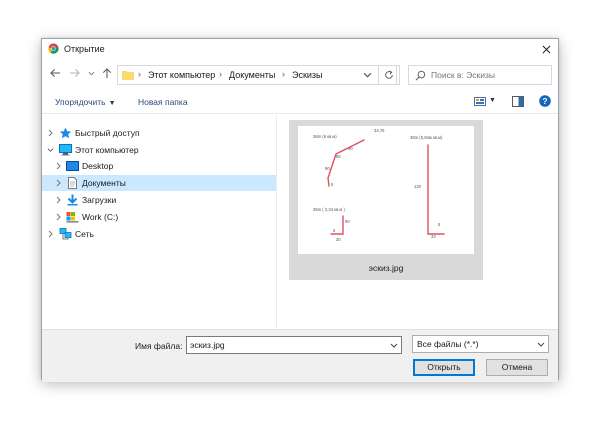 The image size is (600, 424). Describe the element at coordinates (300, 102) in the screenshot. I see `command-toolbar: Упорядочить ▼ Новая папка ▼ ?` at that location.